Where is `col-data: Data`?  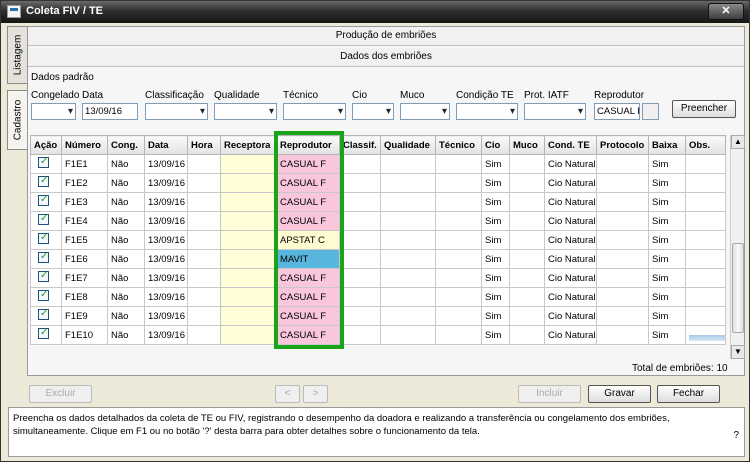 col-data: Data is located at coordinates (166, 145).